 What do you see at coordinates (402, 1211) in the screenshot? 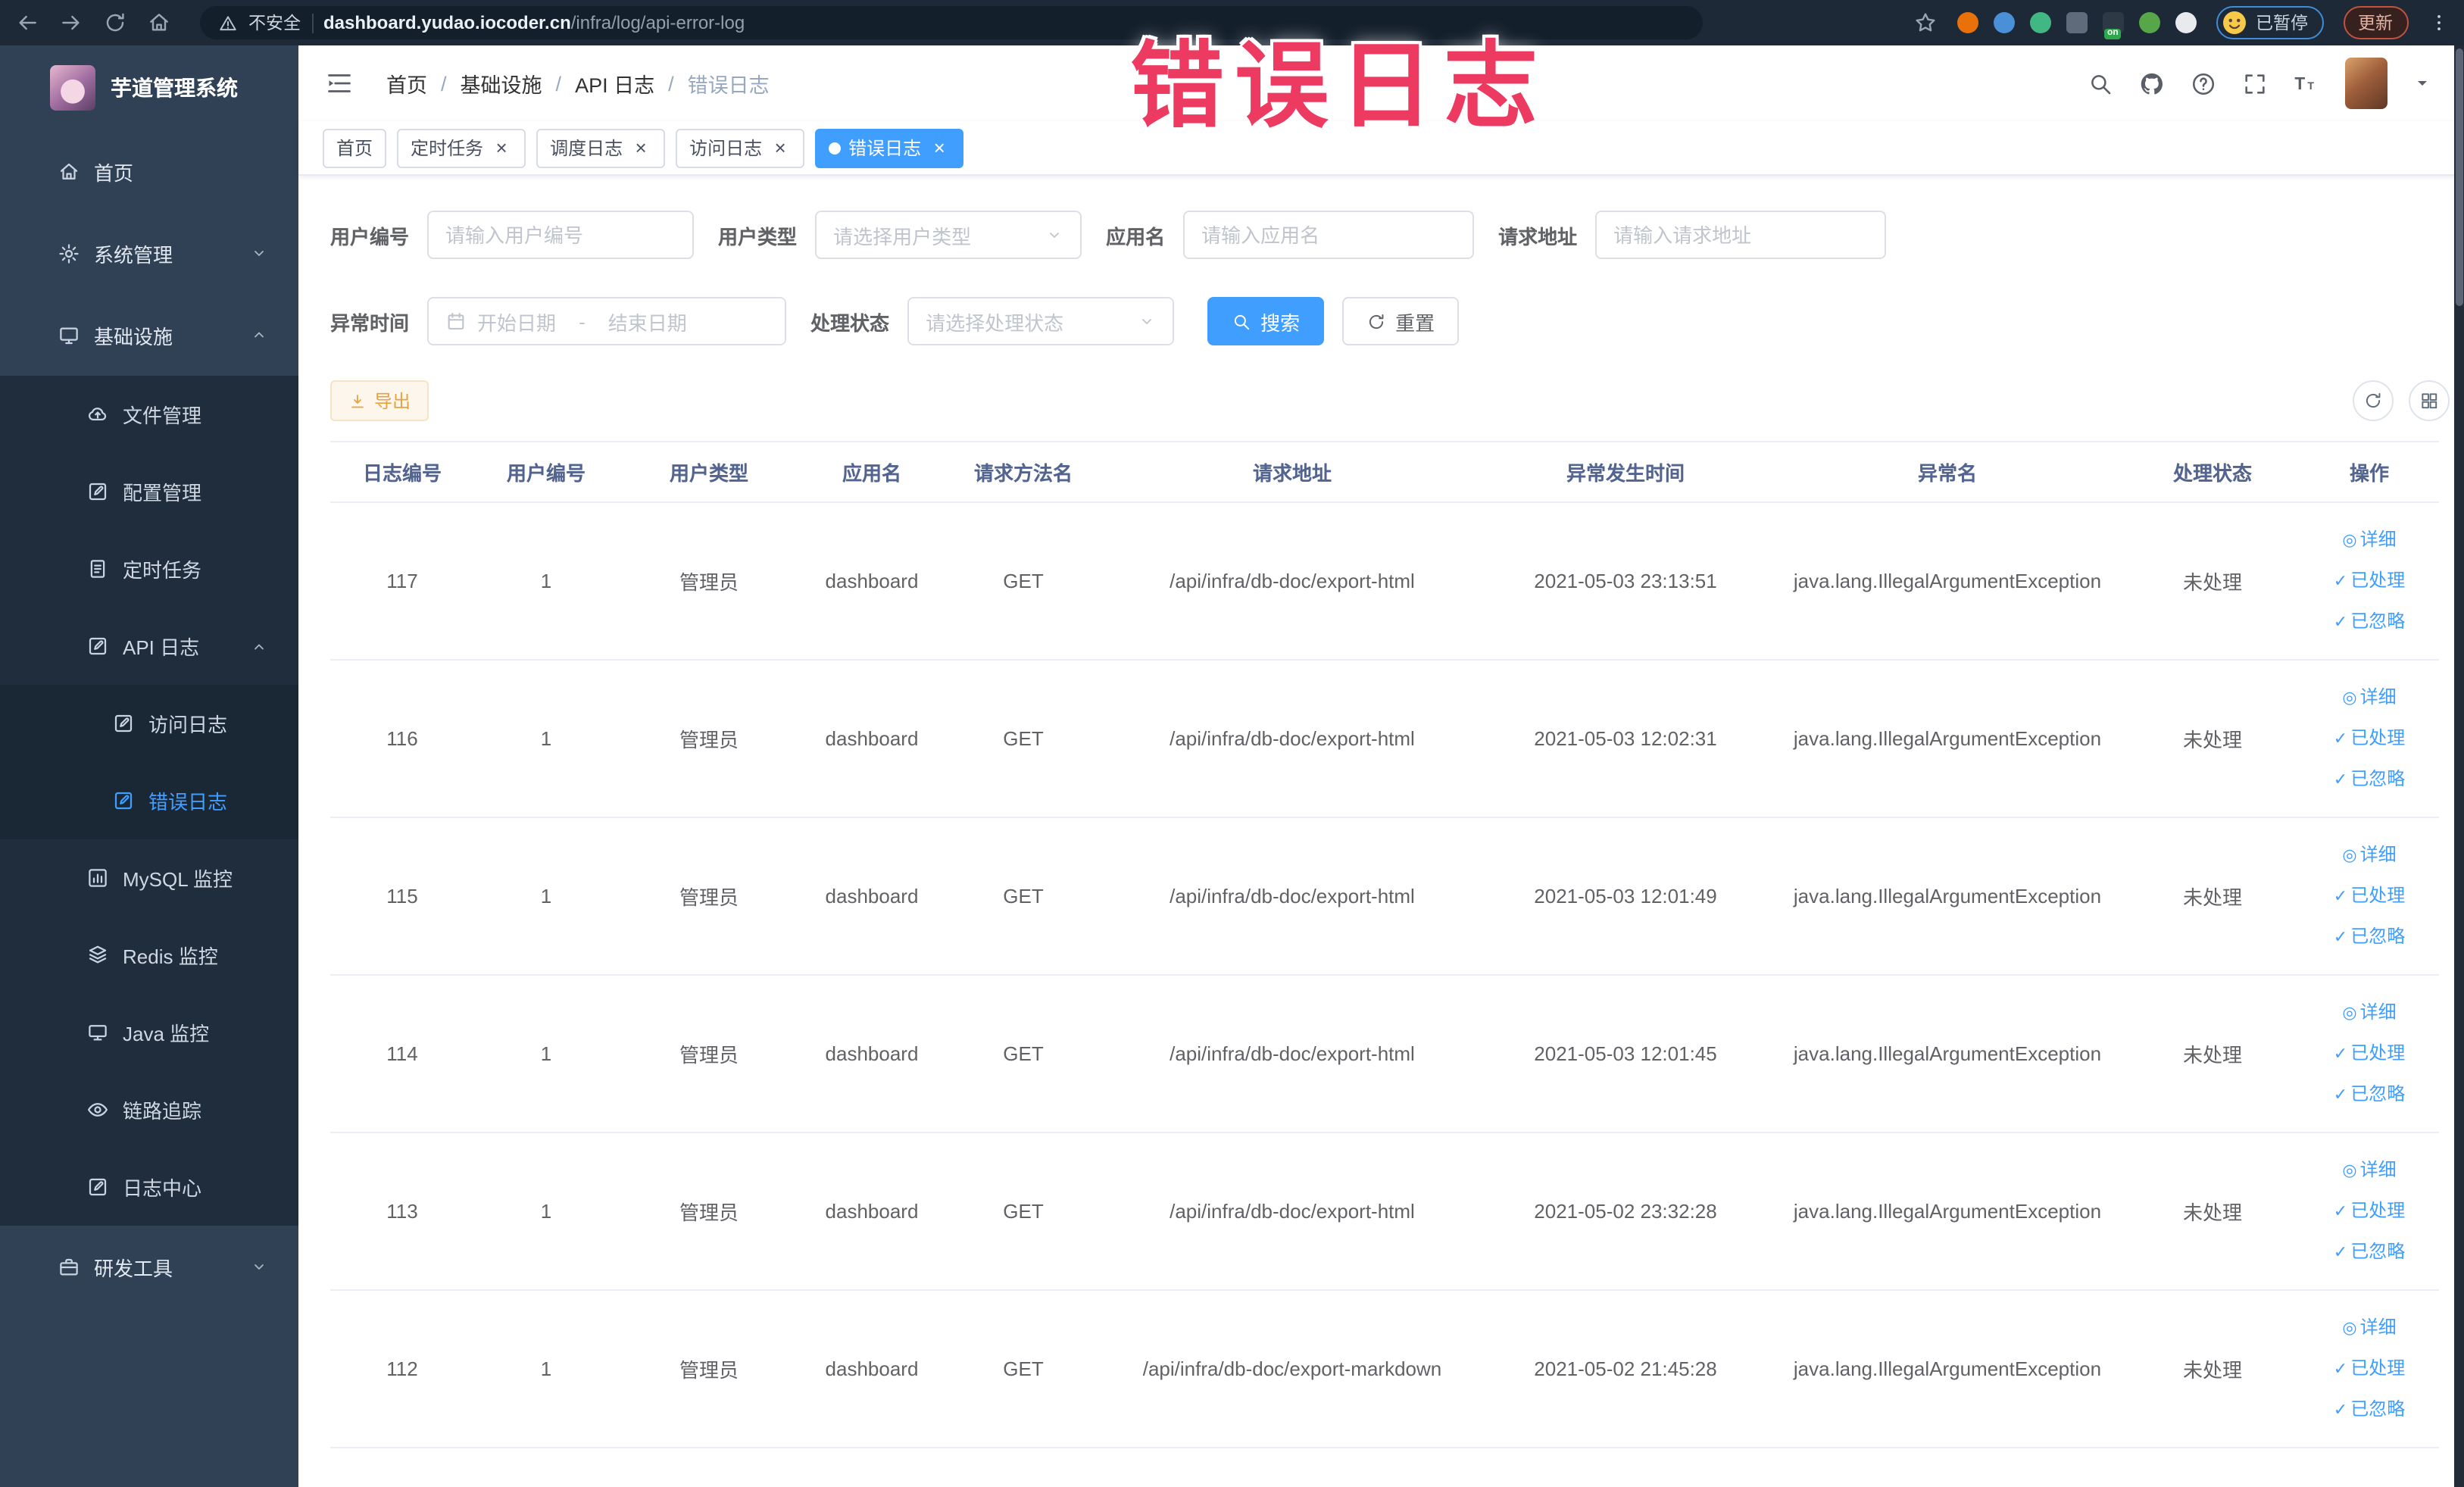
I see `cell-id: 113` at bounding box center [402, 1211].